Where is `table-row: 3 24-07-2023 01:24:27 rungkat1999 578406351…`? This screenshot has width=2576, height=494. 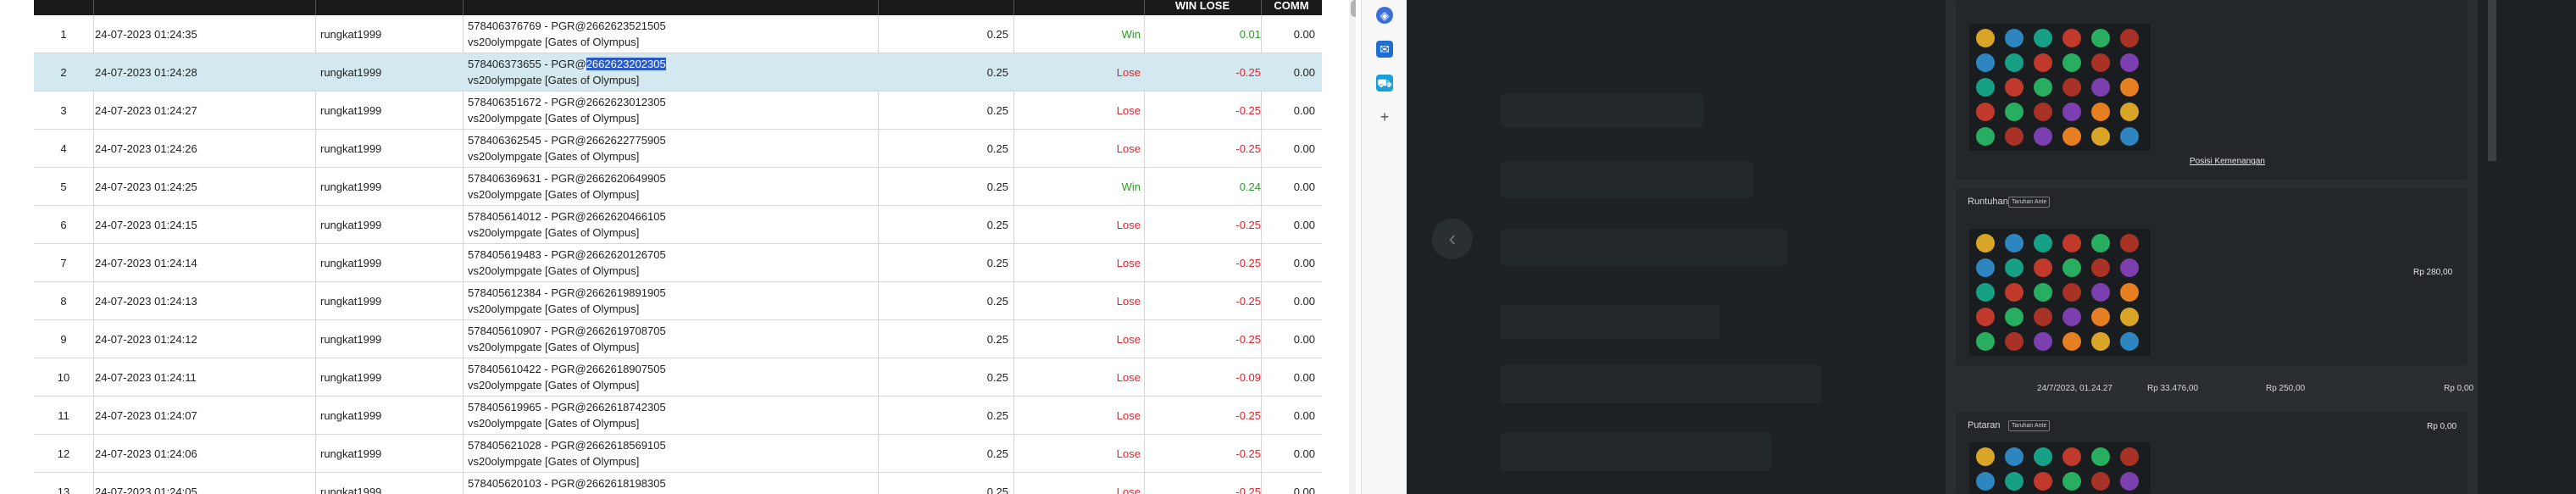 table-row: 3 24-07-2023 01:24:27 rungkat1999 578406351… is located at coordinates (678, 111).